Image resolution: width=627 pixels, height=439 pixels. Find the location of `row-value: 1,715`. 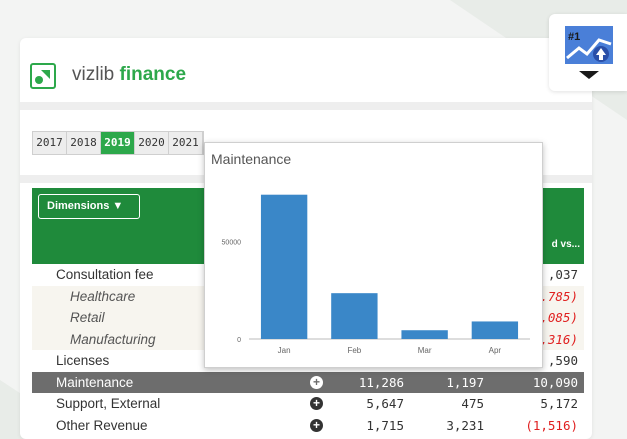

row-value: 1,715 is located at coordinates (385, 425).